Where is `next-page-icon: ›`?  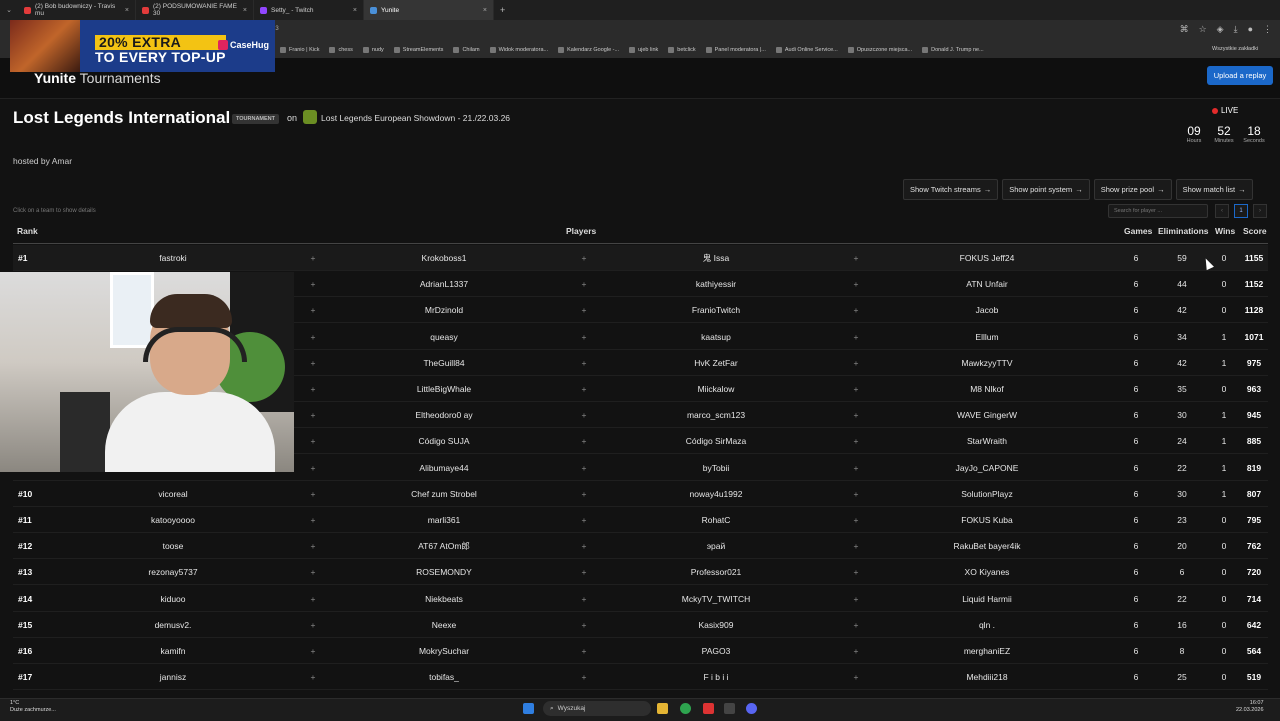 next-page-icon: › is located at coordinates (1260, 211).